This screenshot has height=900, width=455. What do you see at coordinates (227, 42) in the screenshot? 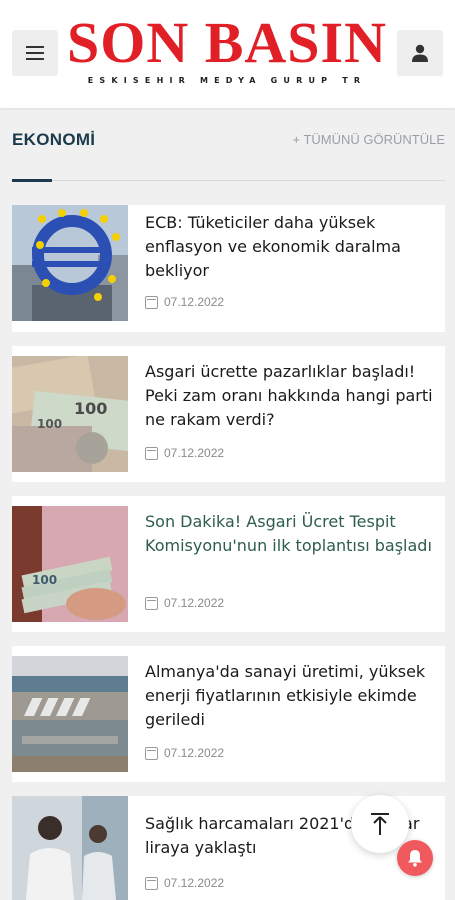
I see `logo-title: SON BASIN` at bounding box center [227, 42].